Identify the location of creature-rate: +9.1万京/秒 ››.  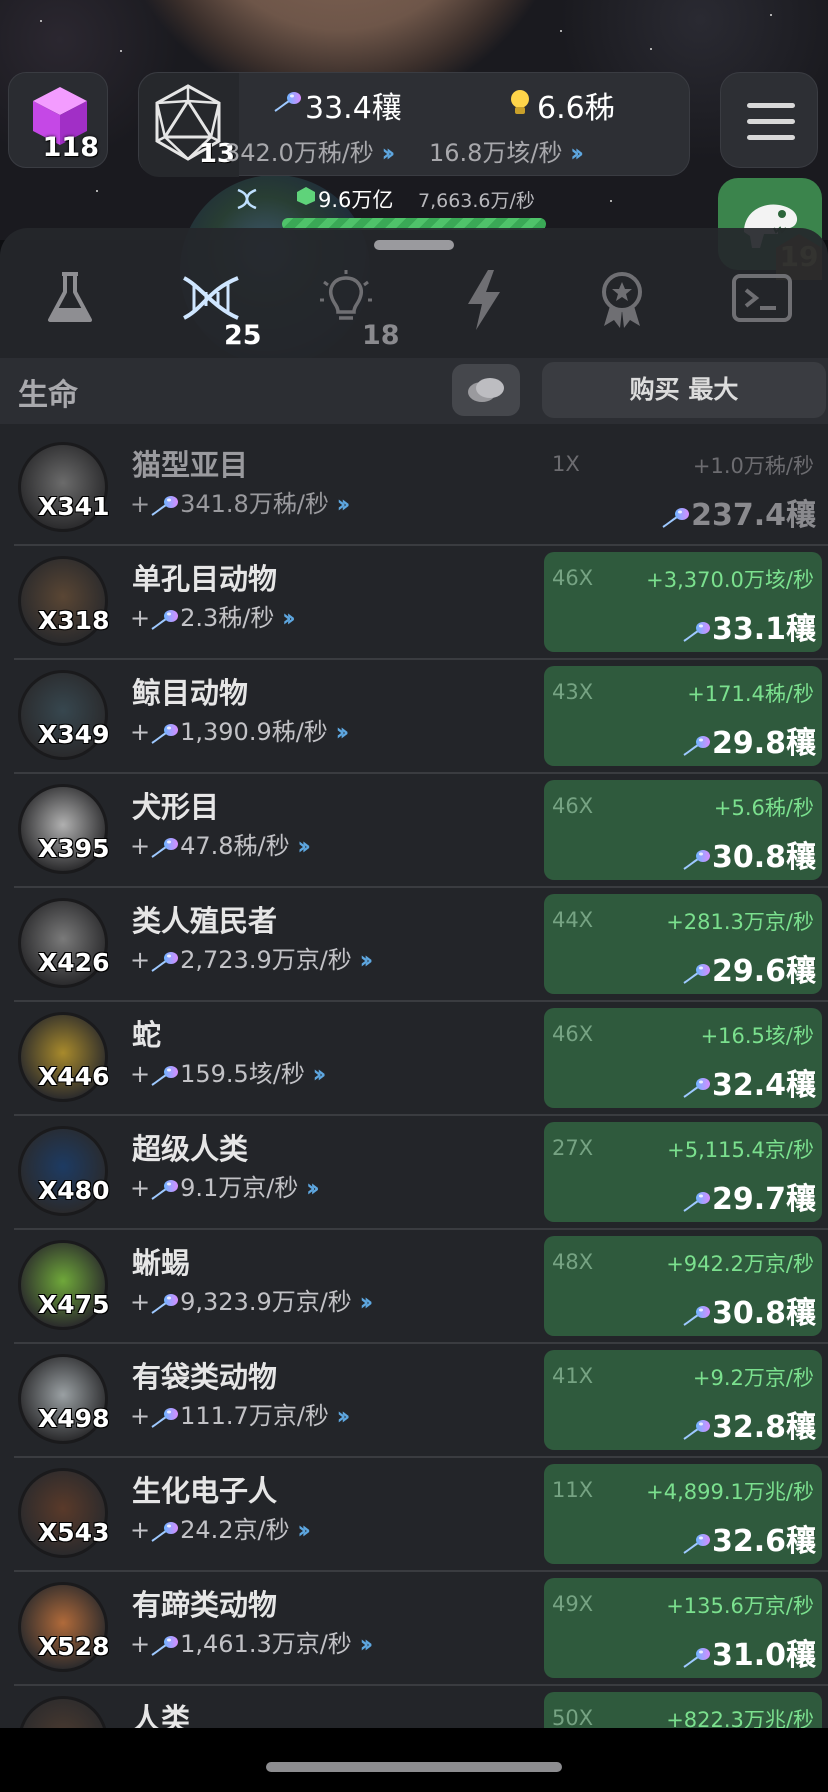
(225, 1188).